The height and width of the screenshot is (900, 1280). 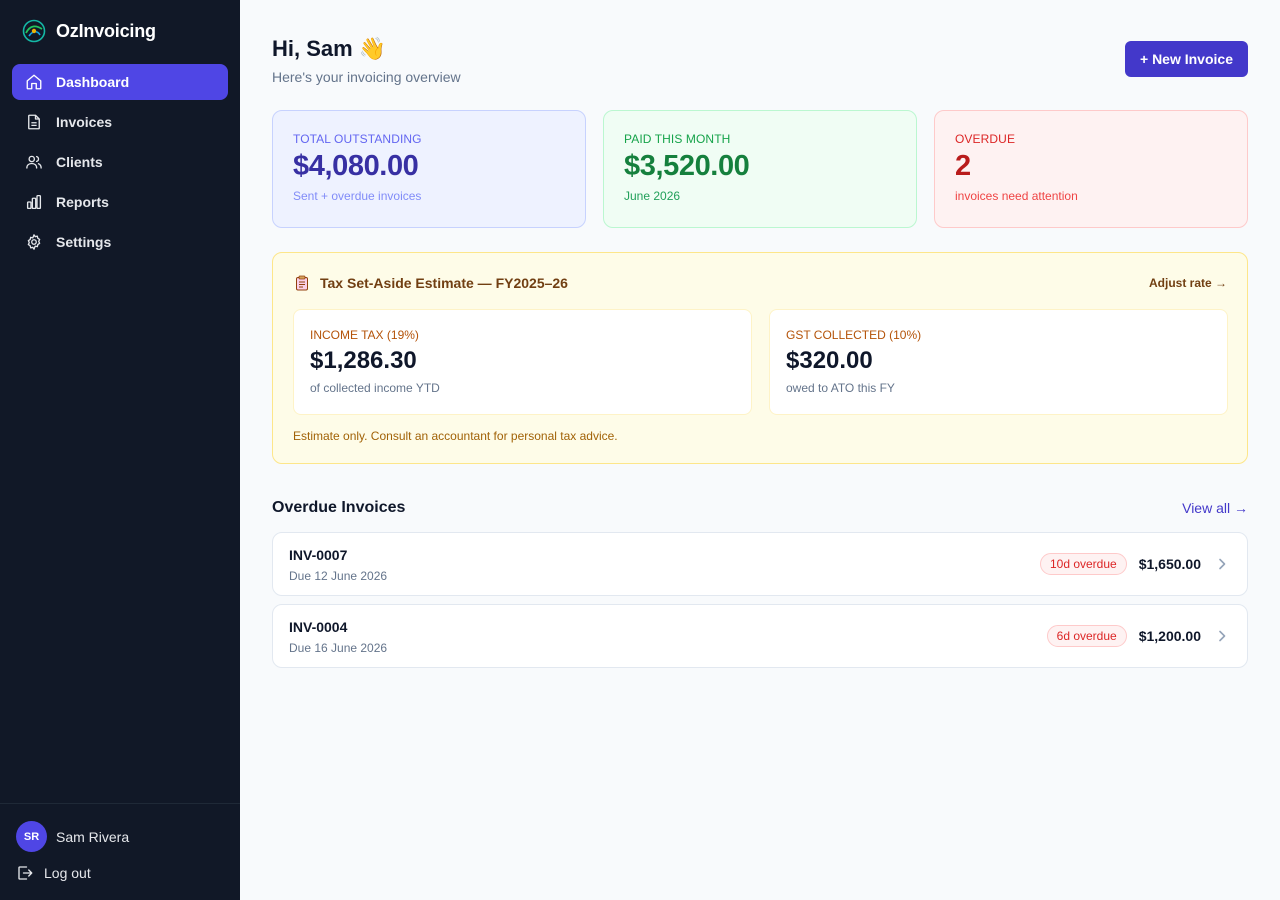 I want to click on sidebar-item-label: Settings, so click(x=84, y=242).